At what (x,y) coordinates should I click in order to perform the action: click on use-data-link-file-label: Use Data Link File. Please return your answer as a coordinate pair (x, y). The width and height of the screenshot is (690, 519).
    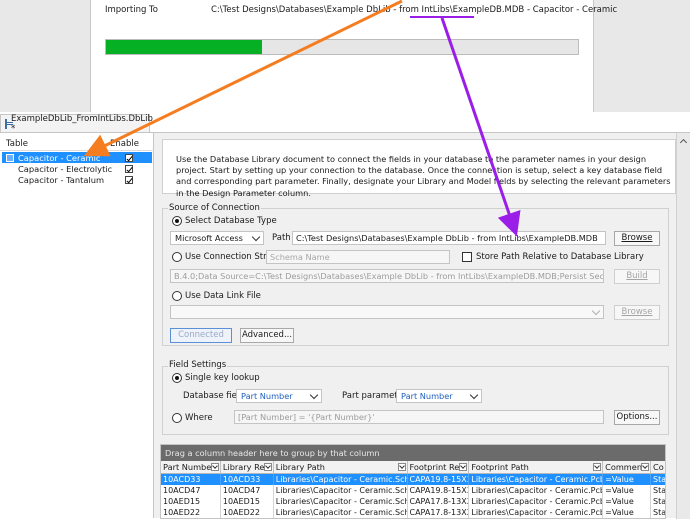
    Looking at the image, I should click on (223, 296).